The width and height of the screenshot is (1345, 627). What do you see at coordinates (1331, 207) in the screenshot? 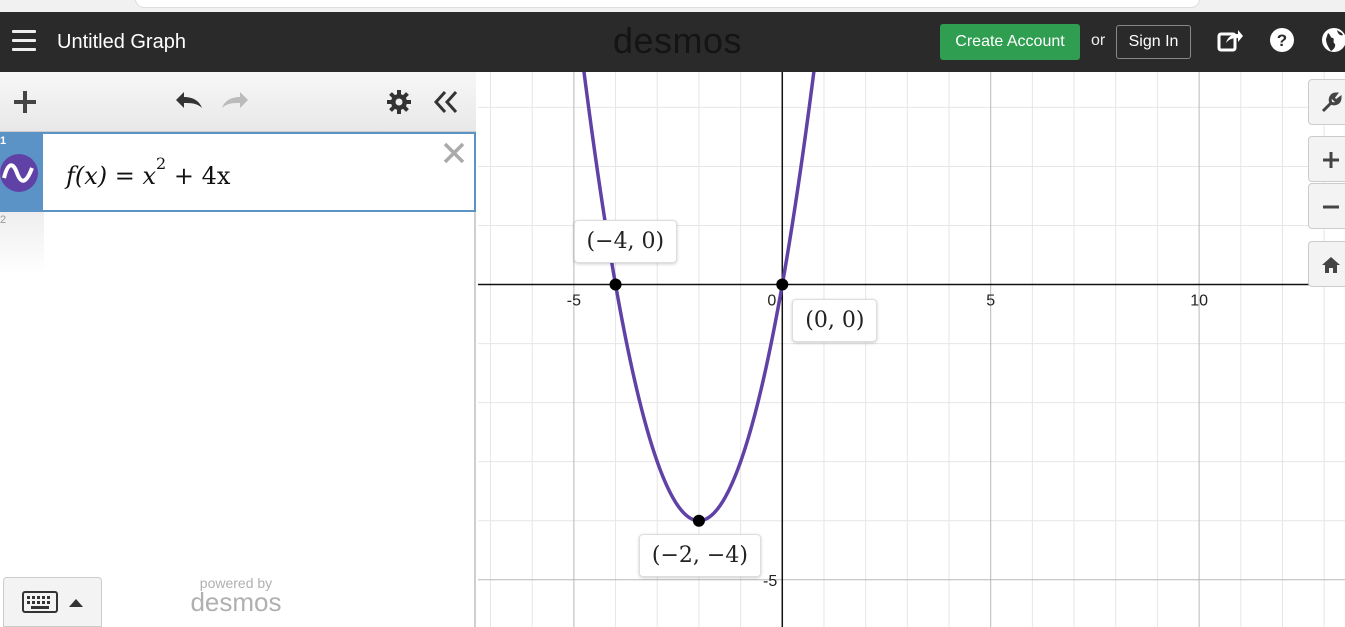
I see `minus-icon` at bounding box center [1331, 207].